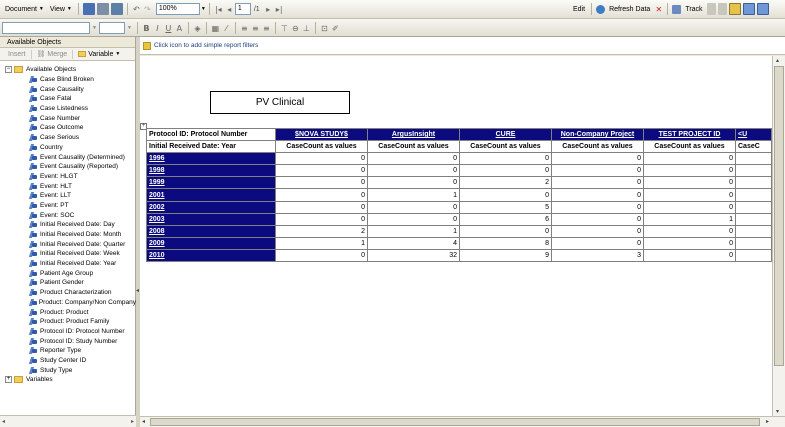  Describe the element at coordinates (157, 28) in the screenshot. I see `italic-icon: I` at that location.